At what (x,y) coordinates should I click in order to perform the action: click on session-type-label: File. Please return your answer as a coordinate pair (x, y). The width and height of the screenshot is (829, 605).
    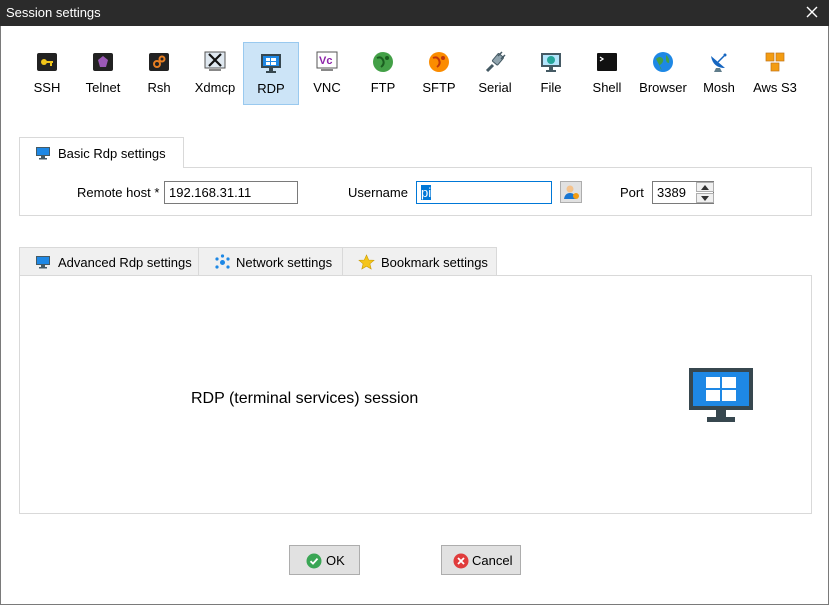
    Looking at the image, I should click on (551, 87).